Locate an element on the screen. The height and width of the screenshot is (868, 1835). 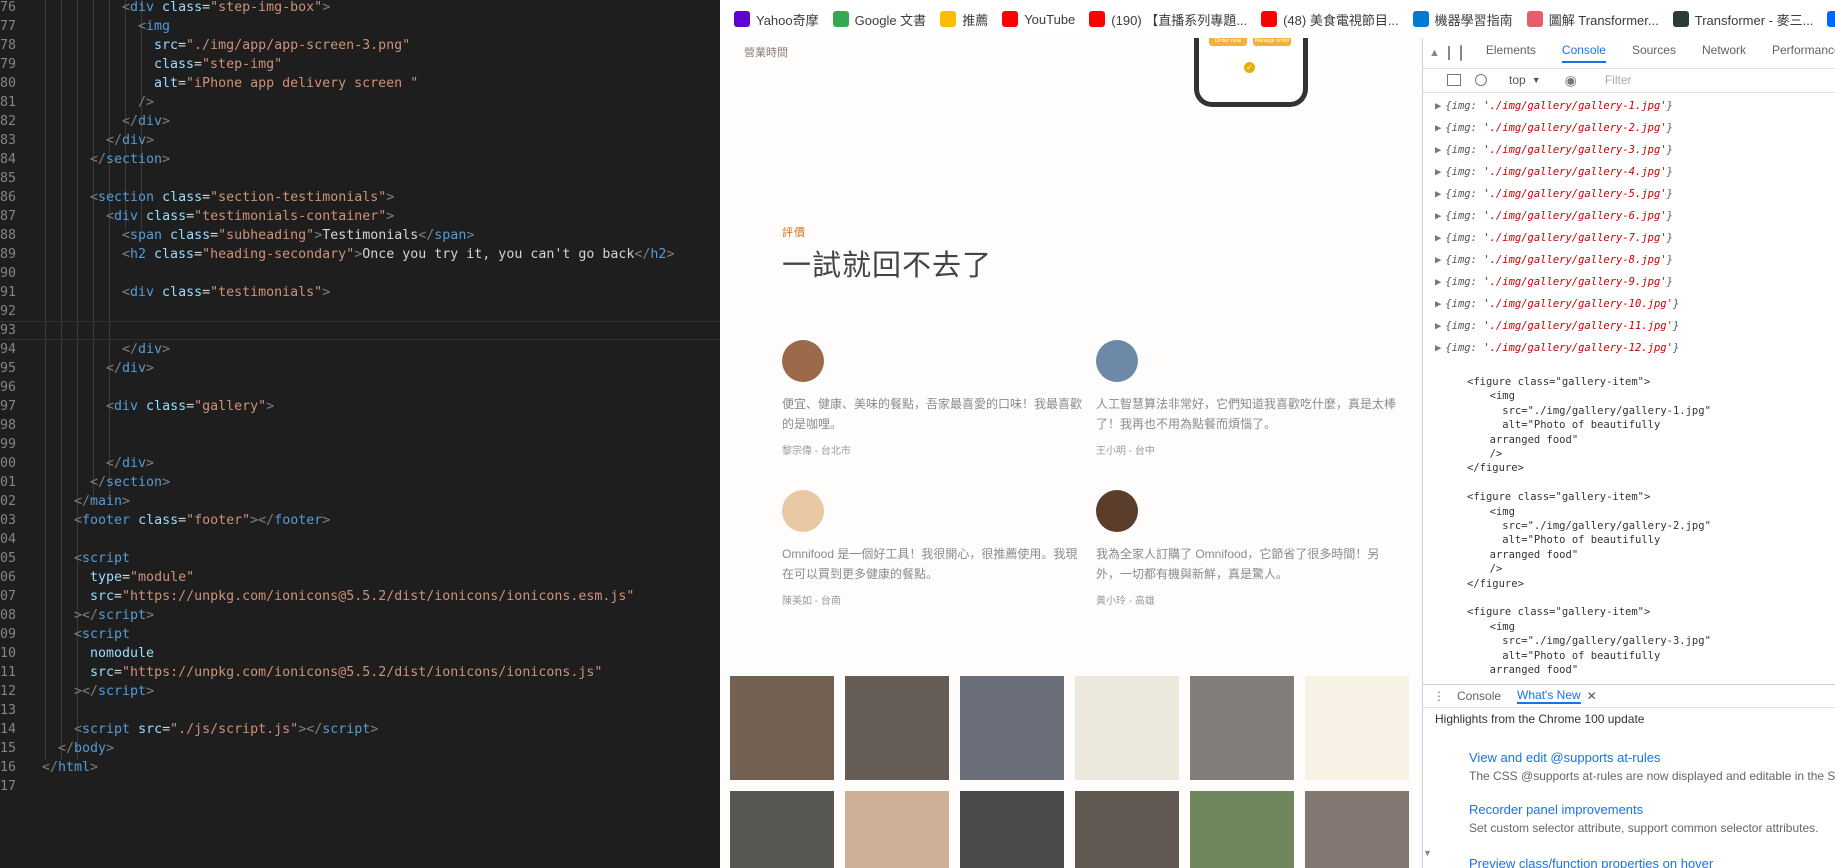
whats-new-link-1: View and edit @supports at-rules is located at coordinates (1564, 757).